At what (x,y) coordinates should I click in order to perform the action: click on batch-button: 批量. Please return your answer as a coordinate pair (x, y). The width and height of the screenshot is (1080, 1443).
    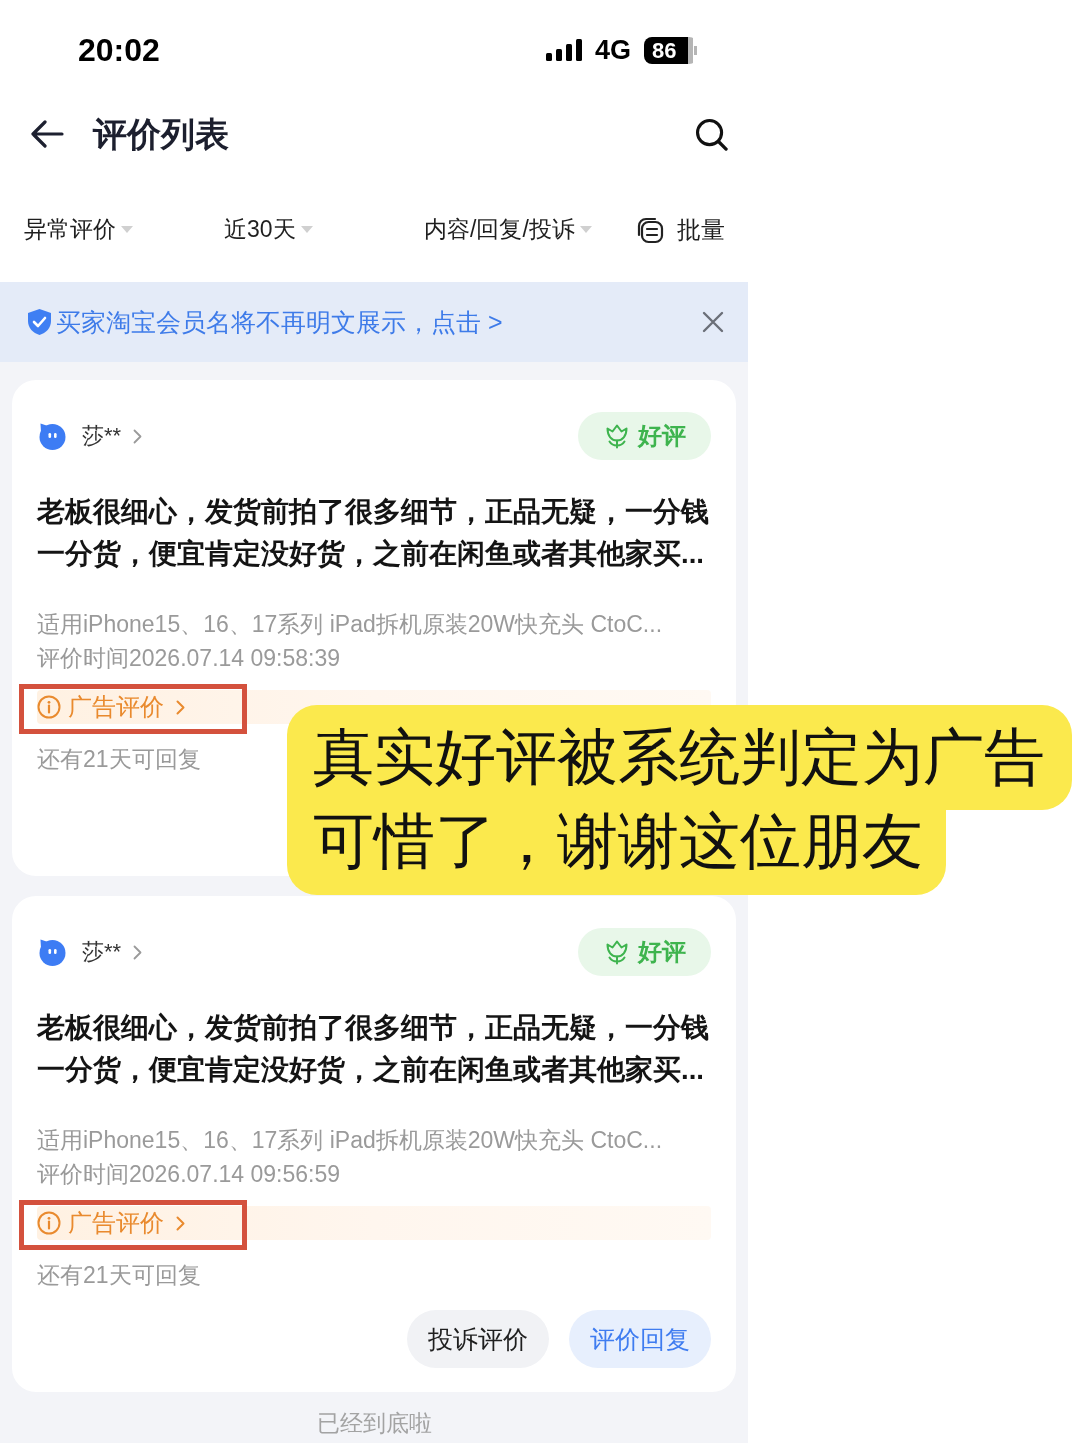
    Looking at the image, I should click on (680, 230).